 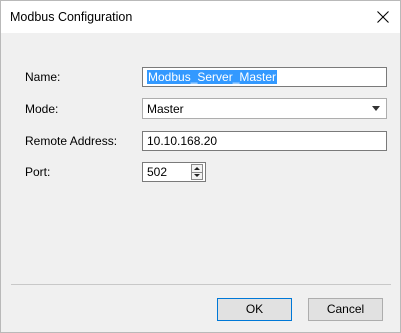 I want to click on mode-select-value: Master, so click(x=165, y=109).